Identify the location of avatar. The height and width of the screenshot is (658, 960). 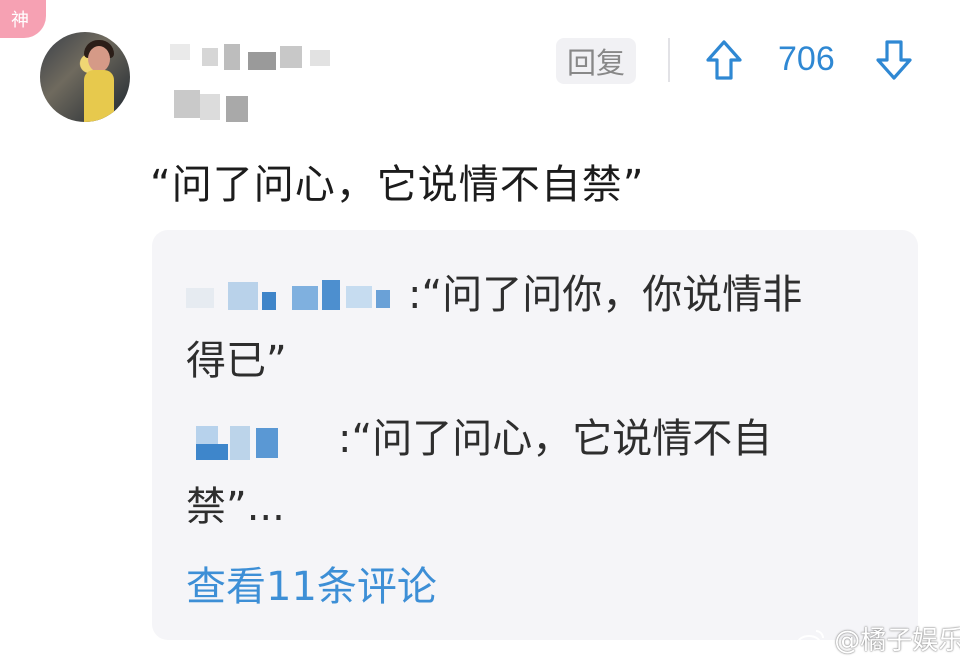
(85, 77).